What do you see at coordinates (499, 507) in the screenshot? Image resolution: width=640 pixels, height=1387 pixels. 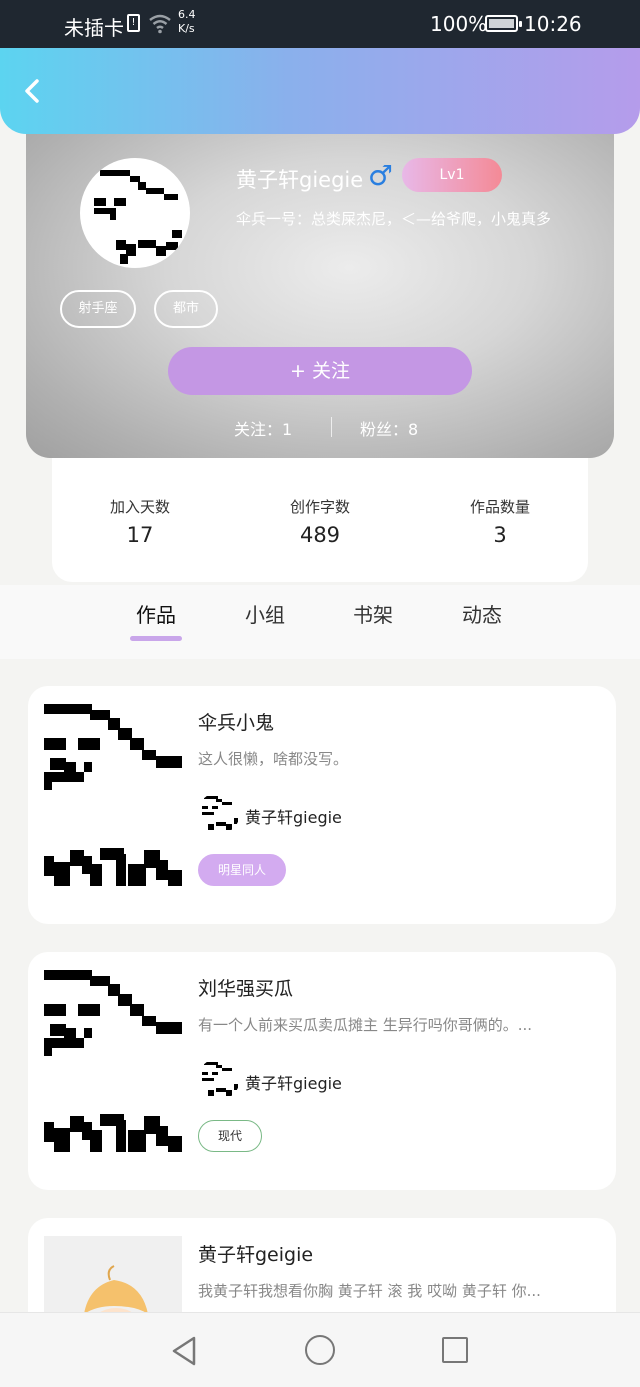 I see `stat-label: 作品数量` at bounding box center [499, 507].